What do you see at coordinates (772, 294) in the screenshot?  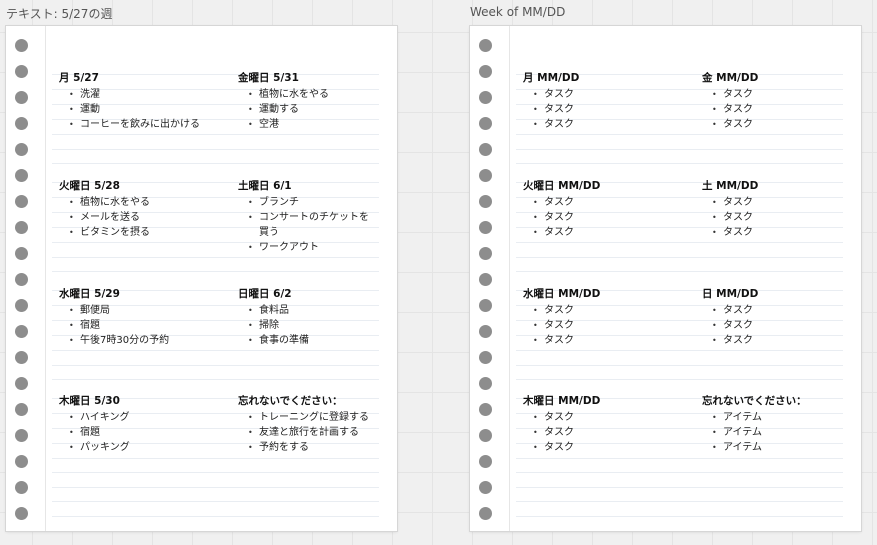 I see `day-heading: 日 MM/DD` at bounding box center [772, 294].